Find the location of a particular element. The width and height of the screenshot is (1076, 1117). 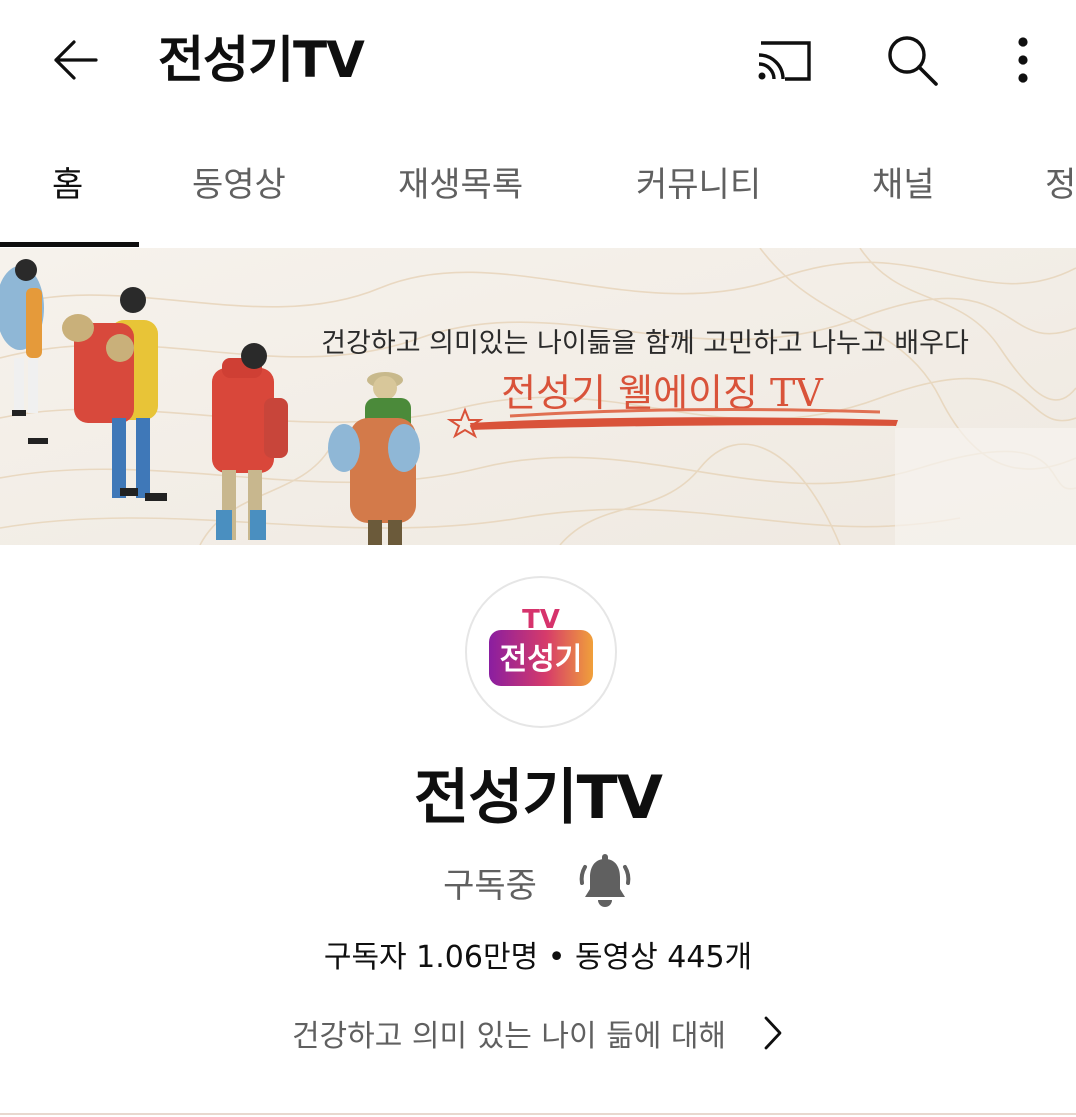

channel-description: 건강하고 의미 있는 나이 듦에 대해 is located at coordinates (509, 1036).